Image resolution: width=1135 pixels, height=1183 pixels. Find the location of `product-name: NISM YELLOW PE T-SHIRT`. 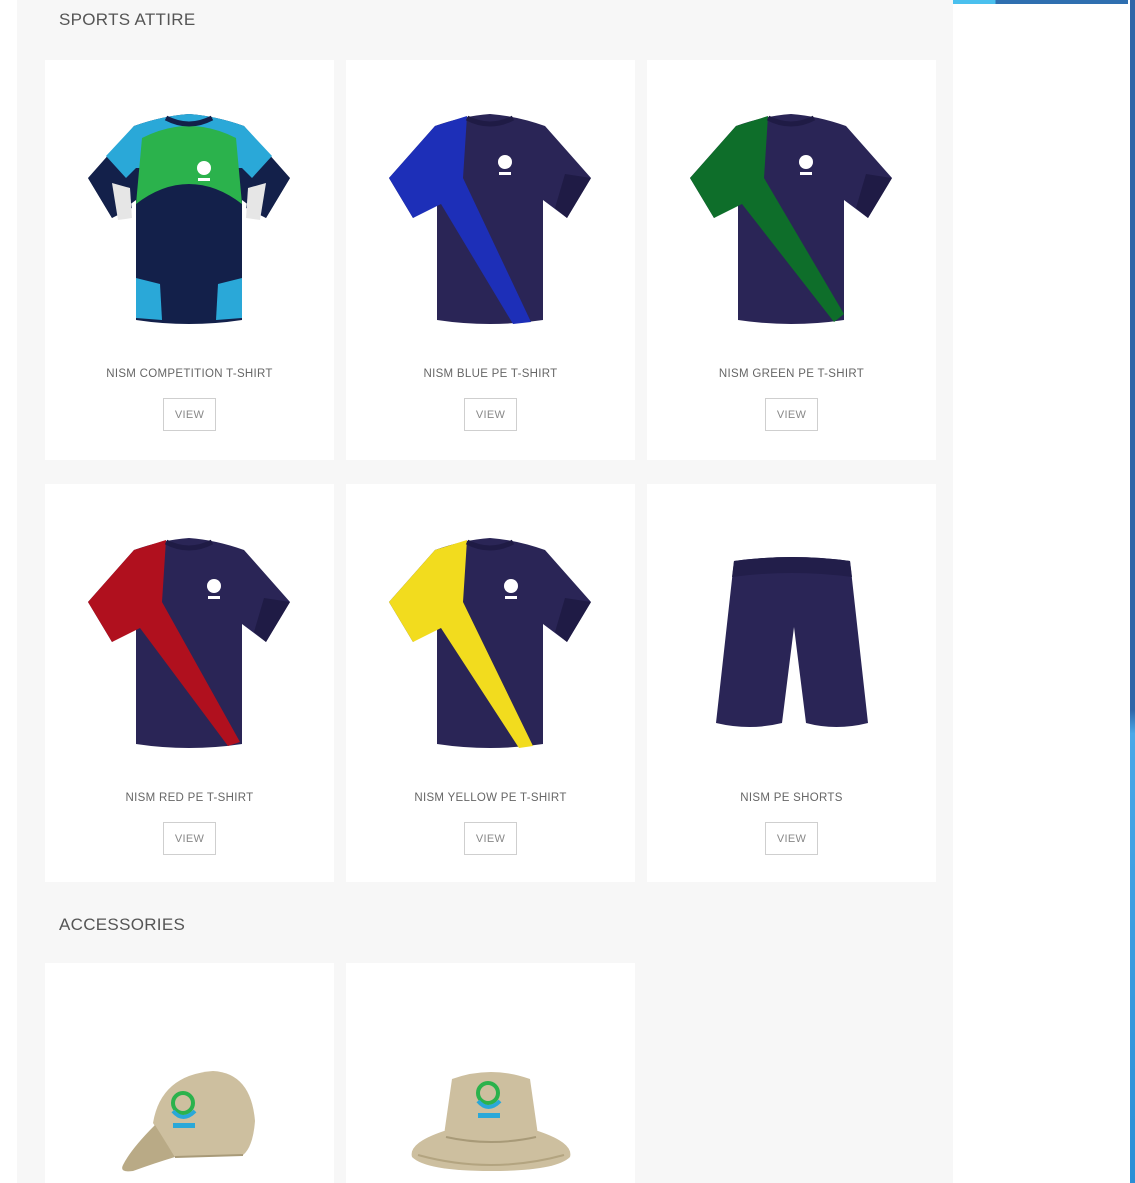

product-name: NISM YELLOW PE T-SHIRT is located at coordinates (490, 798).